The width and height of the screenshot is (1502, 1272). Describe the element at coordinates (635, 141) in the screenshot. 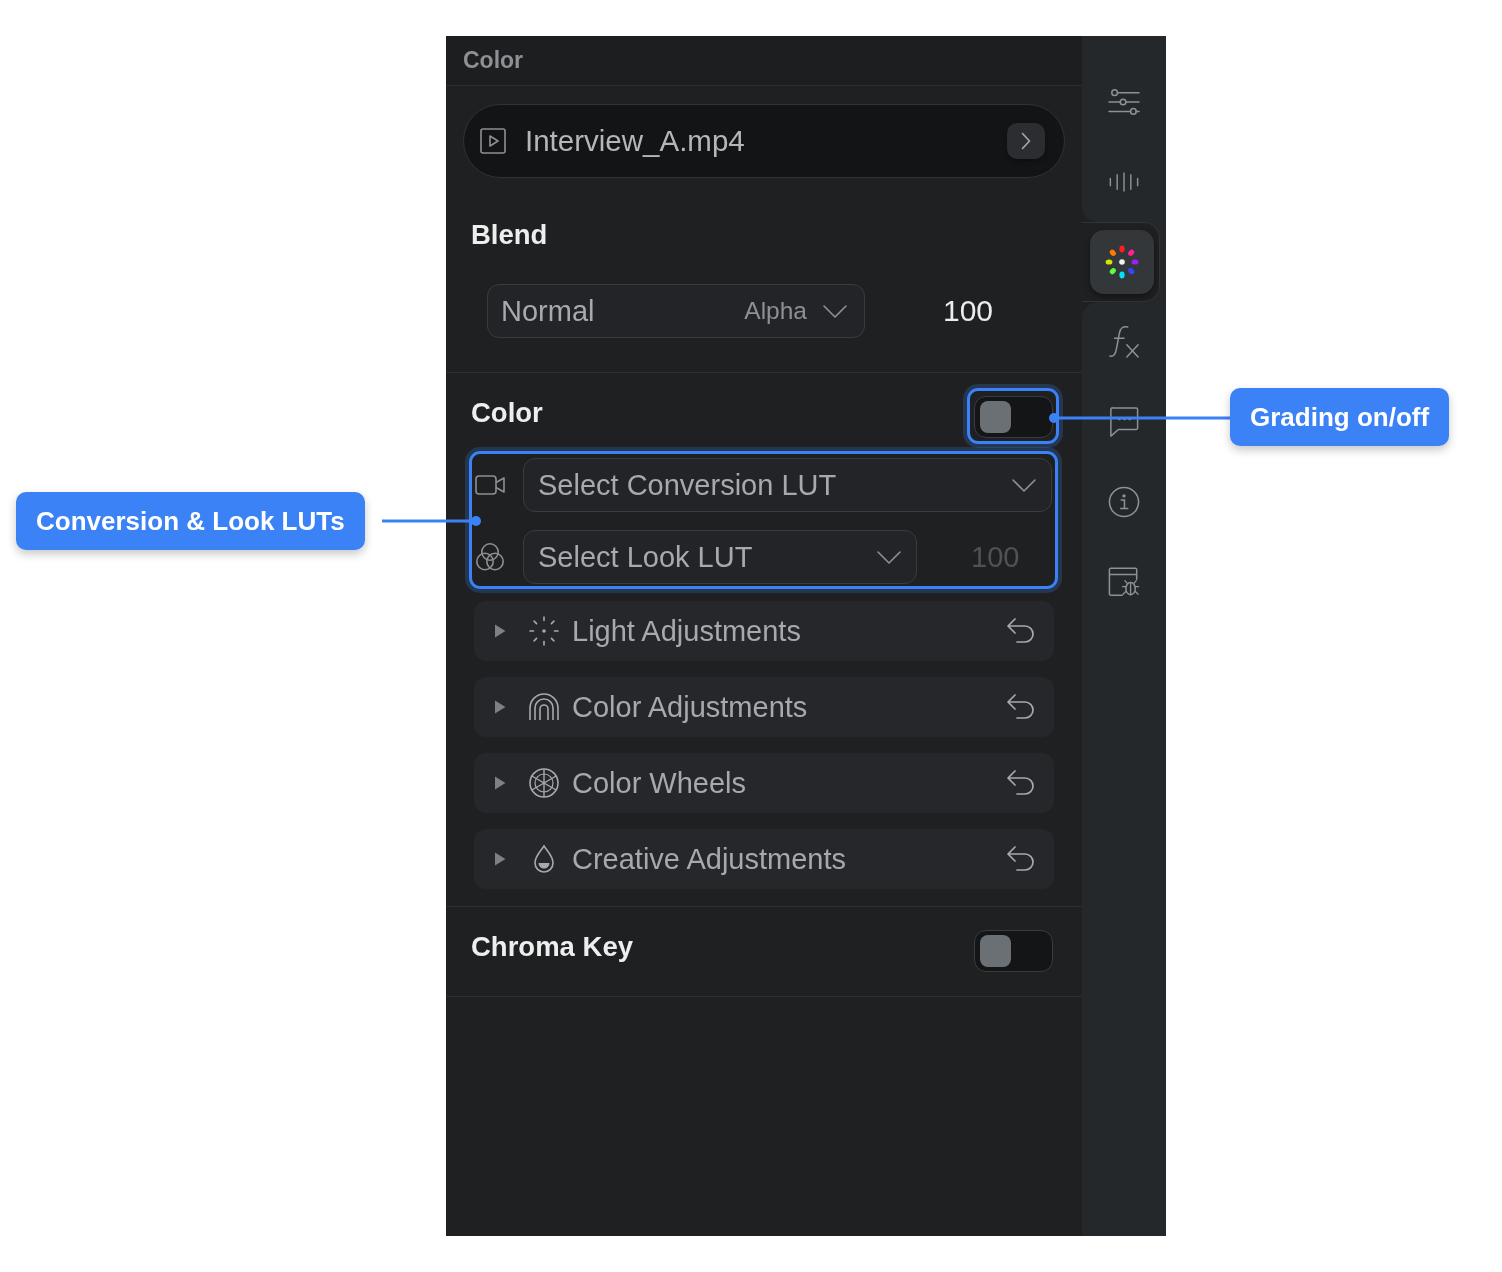

I see `clip-filename: Interview_A.mp4` at that location.